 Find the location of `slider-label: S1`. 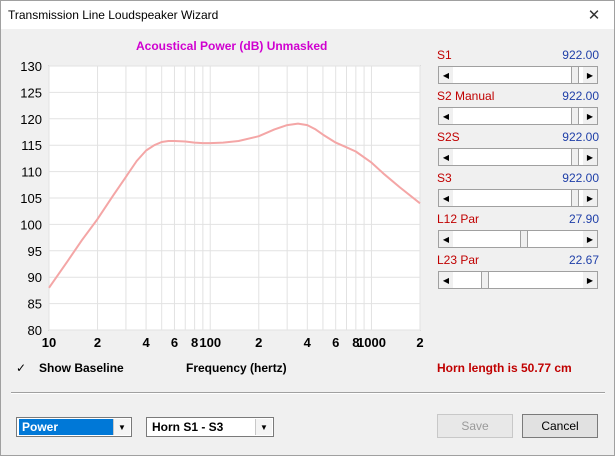

slider-label: S1 is located at coordinates (444, 55).